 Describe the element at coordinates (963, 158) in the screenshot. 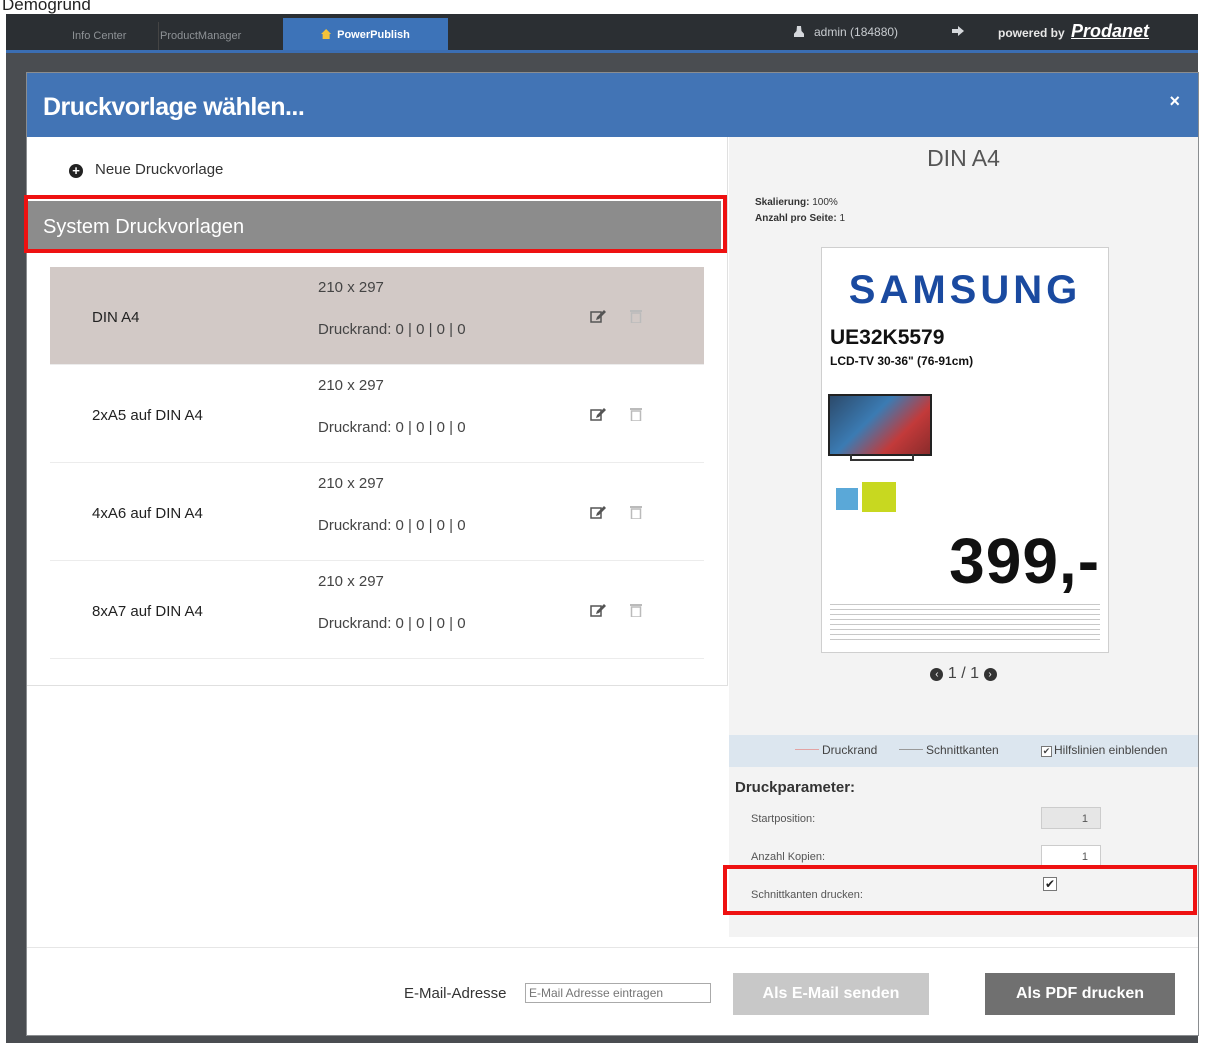

I see `preview-title: DIN A4` at that location.